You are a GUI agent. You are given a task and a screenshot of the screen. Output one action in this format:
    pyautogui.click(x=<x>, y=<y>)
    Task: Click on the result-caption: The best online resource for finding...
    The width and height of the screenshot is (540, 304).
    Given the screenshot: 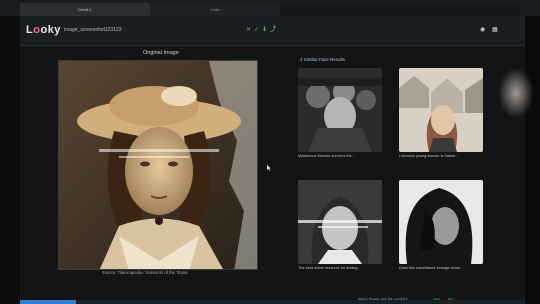 What is the action you would take?
    pyautogui.click(x=340, y=268)
    